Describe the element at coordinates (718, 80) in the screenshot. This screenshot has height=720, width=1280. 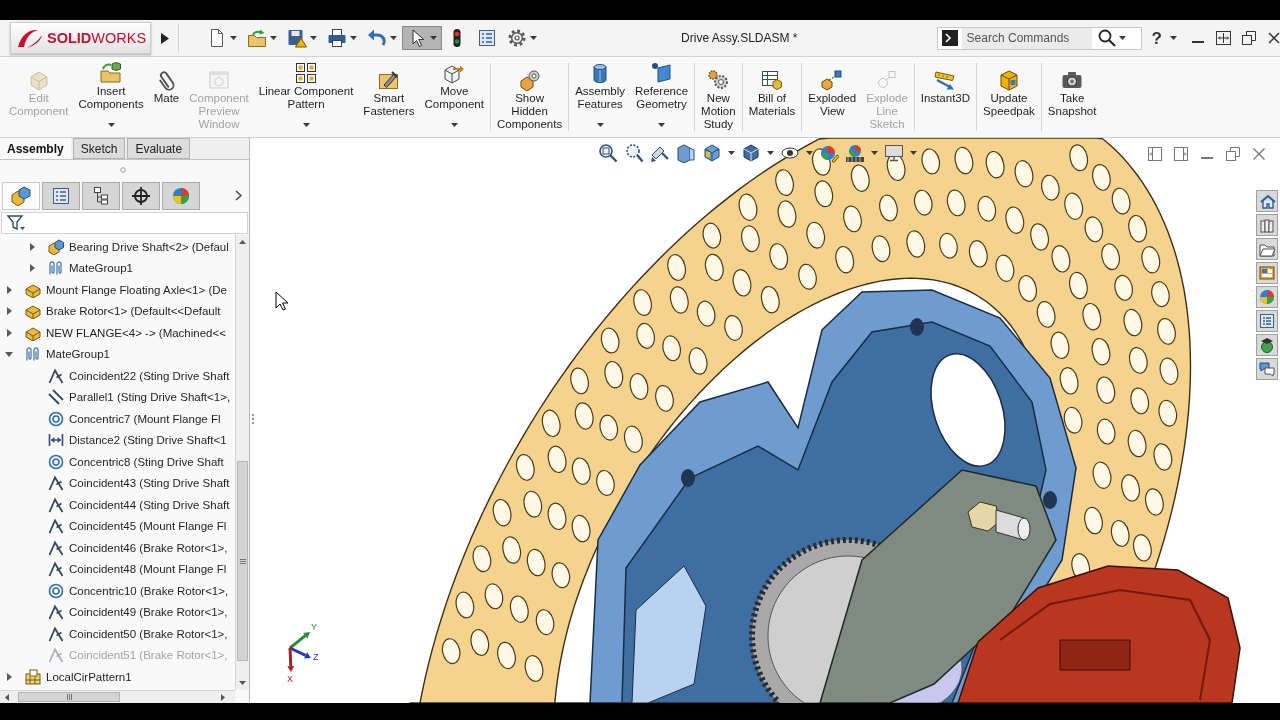
I see `gears-icon` at that location.